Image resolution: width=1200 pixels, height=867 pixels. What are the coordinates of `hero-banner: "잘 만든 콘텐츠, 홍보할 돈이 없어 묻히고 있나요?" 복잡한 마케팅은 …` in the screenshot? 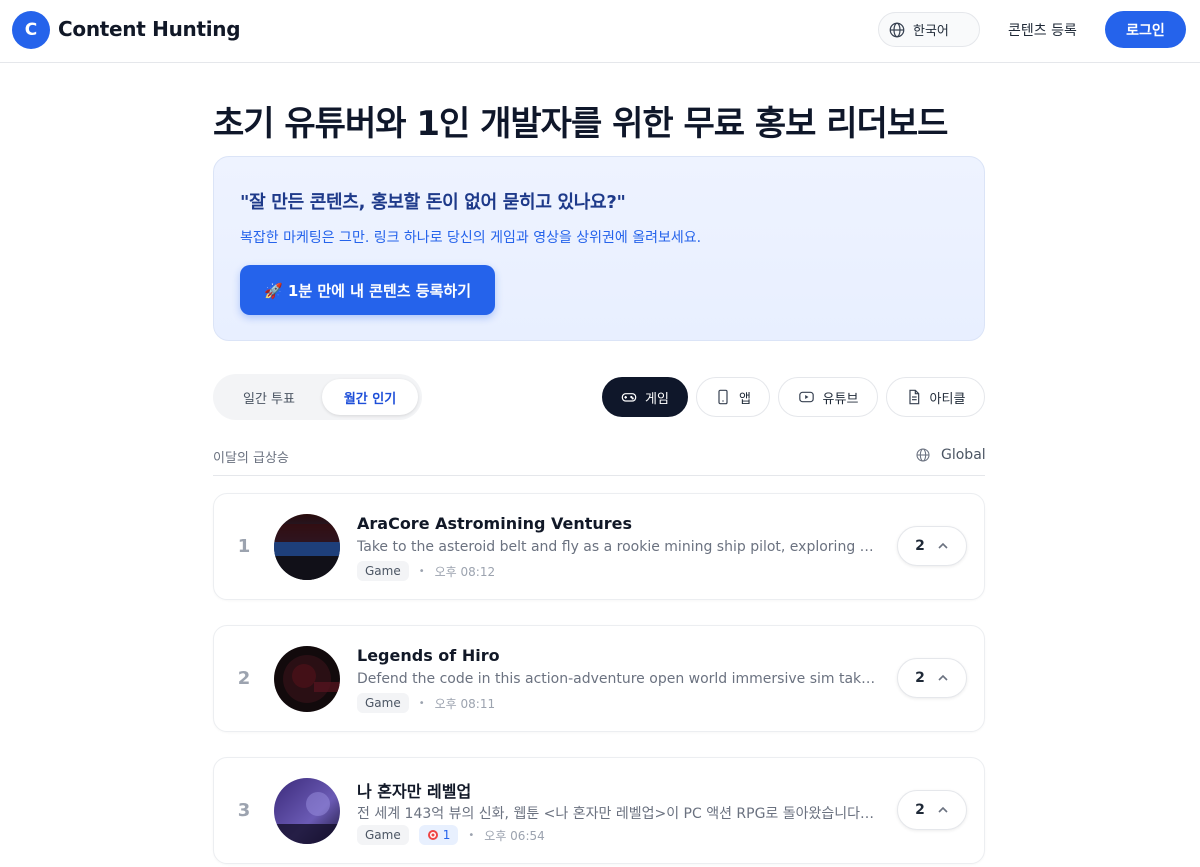 It's located at (599, 248).